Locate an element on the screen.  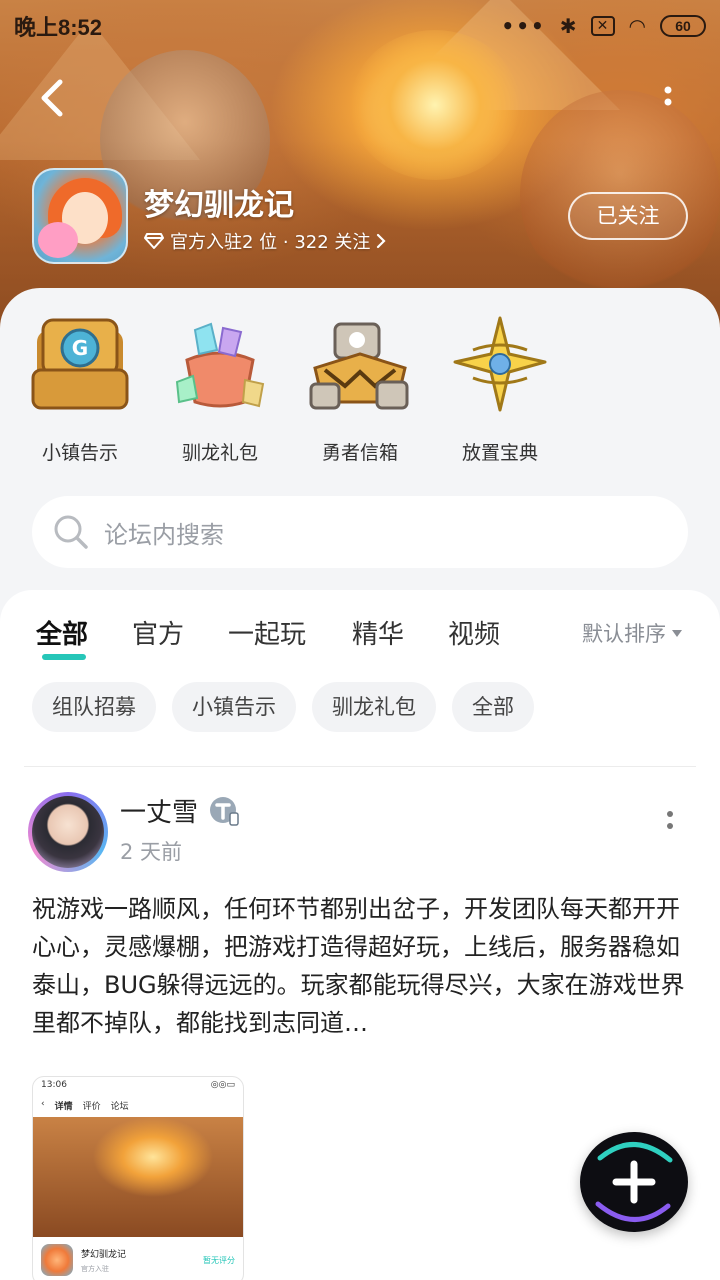
follow-button: 已关注 is located at coordinates (628, 216).